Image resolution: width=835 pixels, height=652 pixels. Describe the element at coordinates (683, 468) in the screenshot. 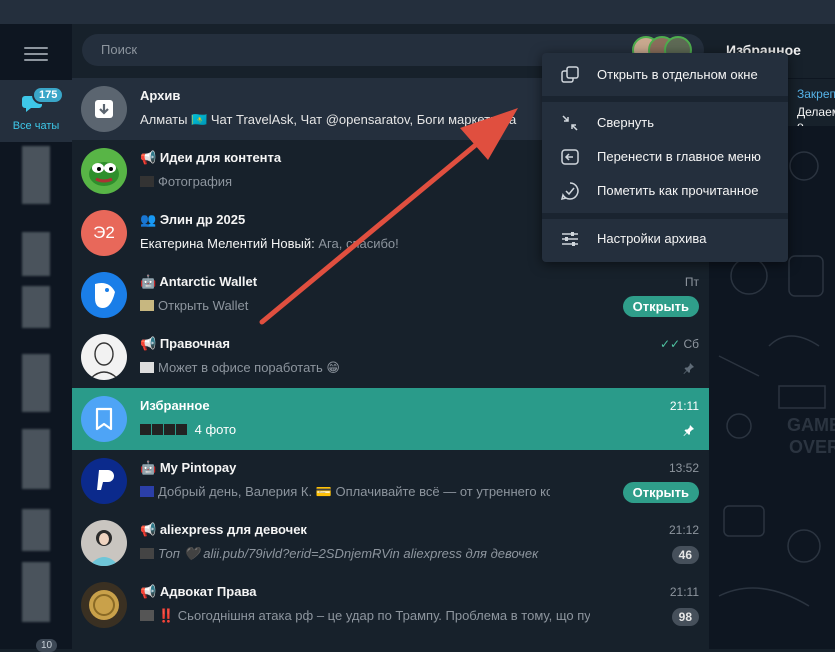

I see `chat-time: 13:52` at that location.